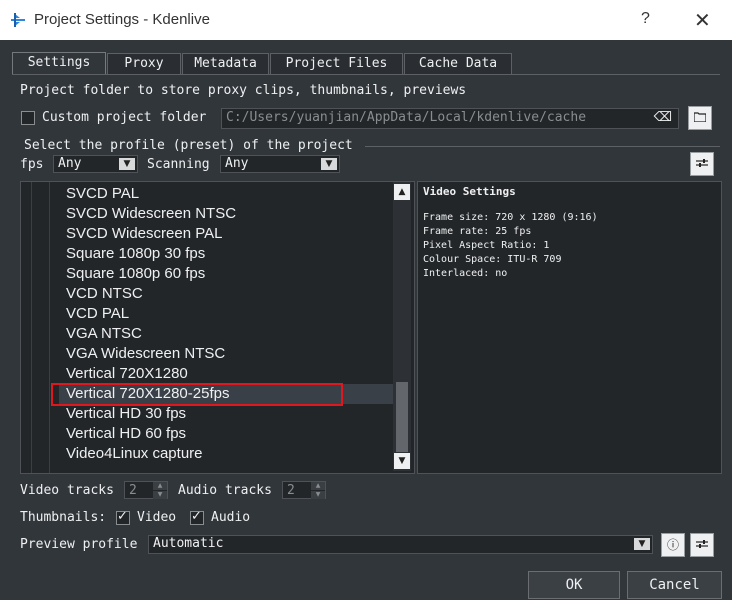 The image size is (732, 600). Describe the element at coordinates (477, 231) in the screenshot. I see `frame-rate-text: Frame rate: 25 fps` at that location.